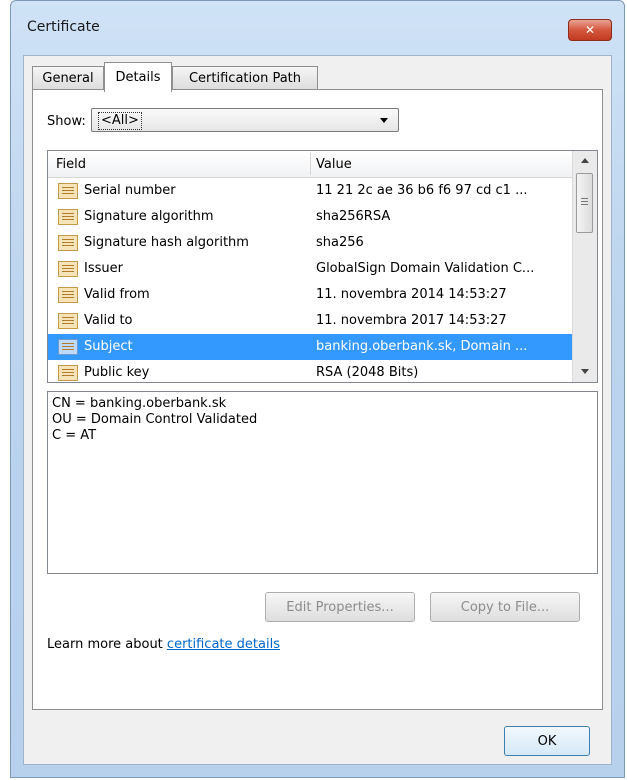 This screenshot has width=627, height=780. I want to click on arrow-down-icon, so click(585, 371).